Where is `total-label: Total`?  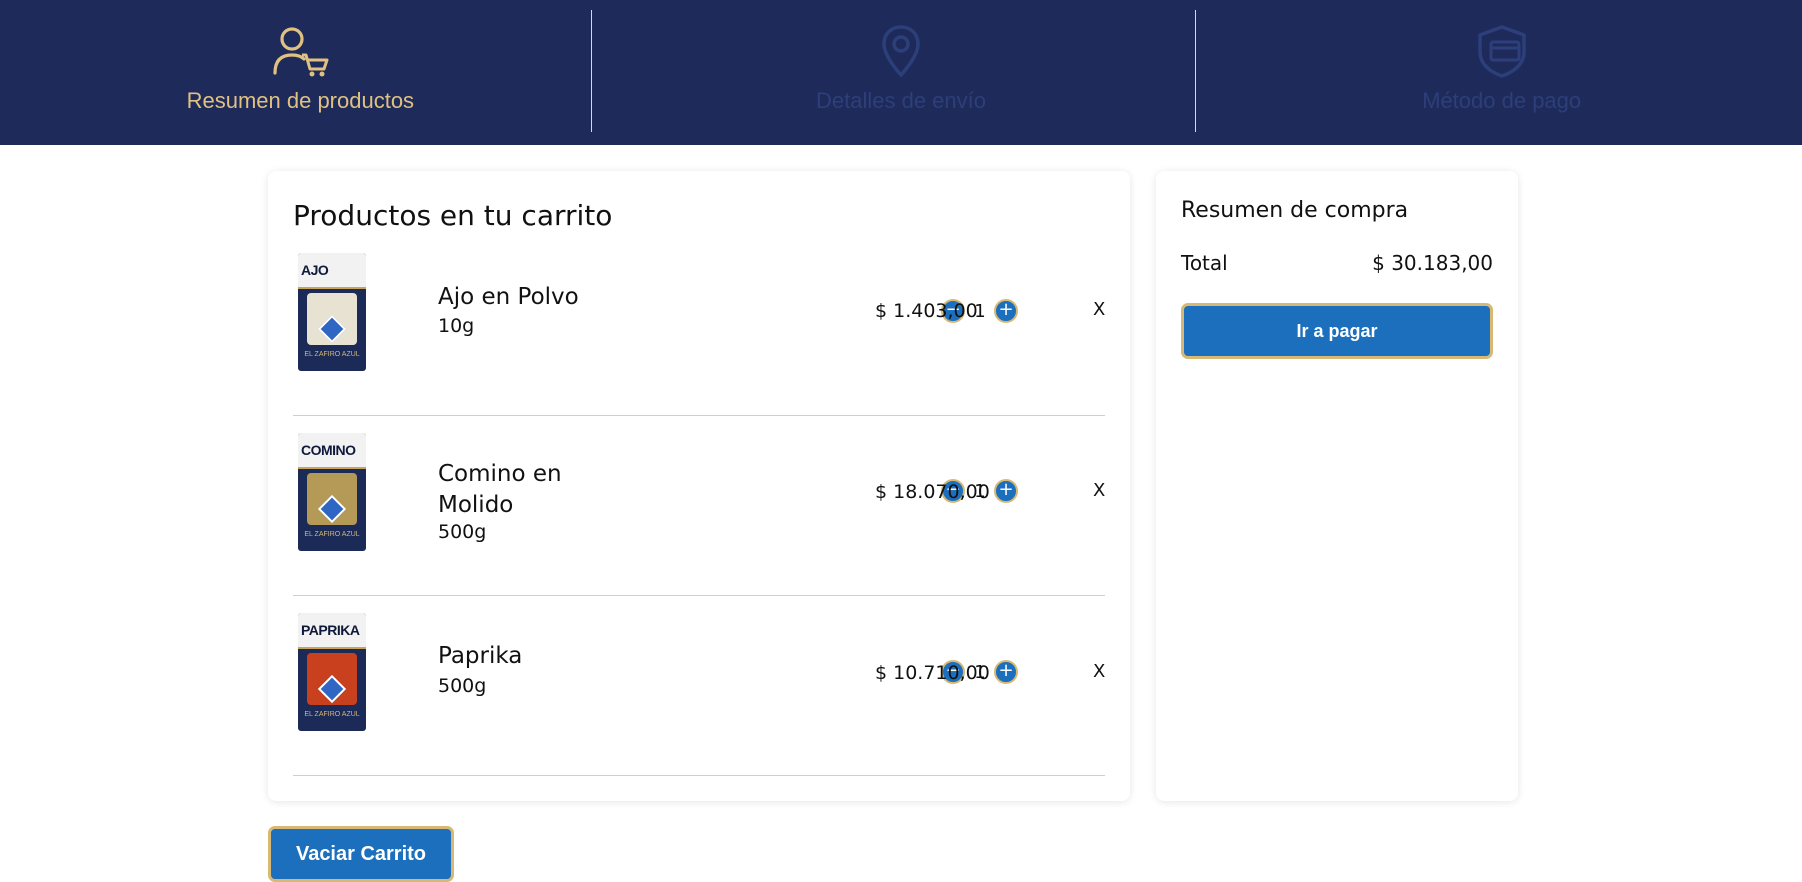
total-label: Total is located at coordinates (1204, 263).